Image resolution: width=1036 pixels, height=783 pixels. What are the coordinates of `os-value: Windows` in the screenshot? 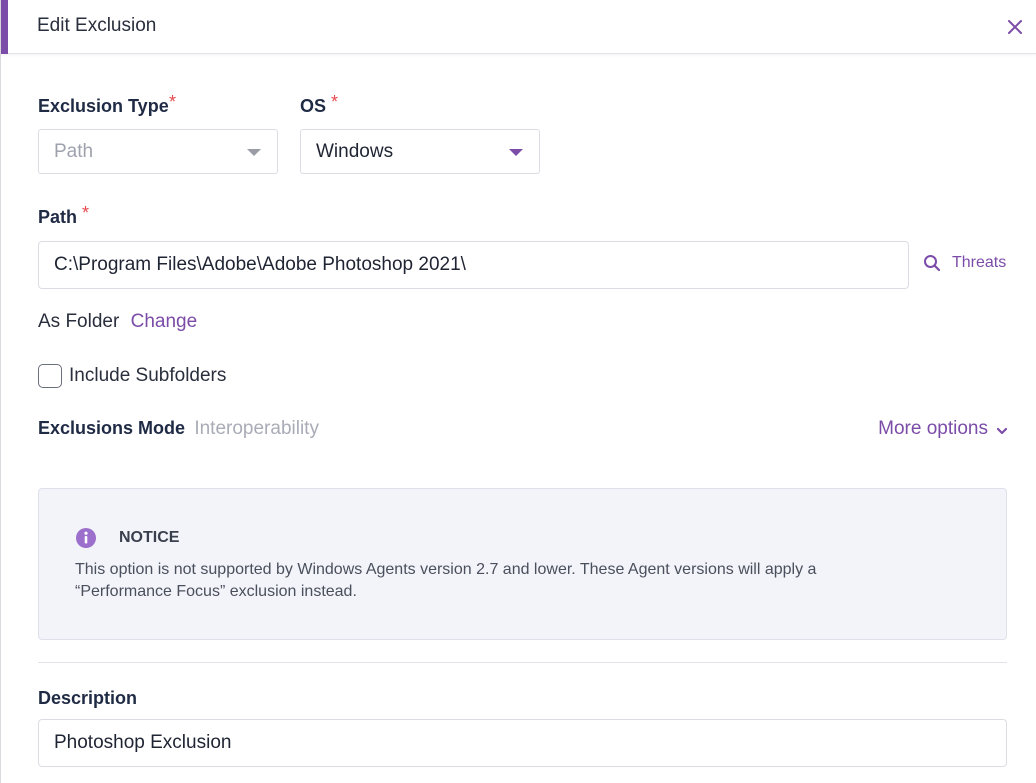 It's located at (355, 151).